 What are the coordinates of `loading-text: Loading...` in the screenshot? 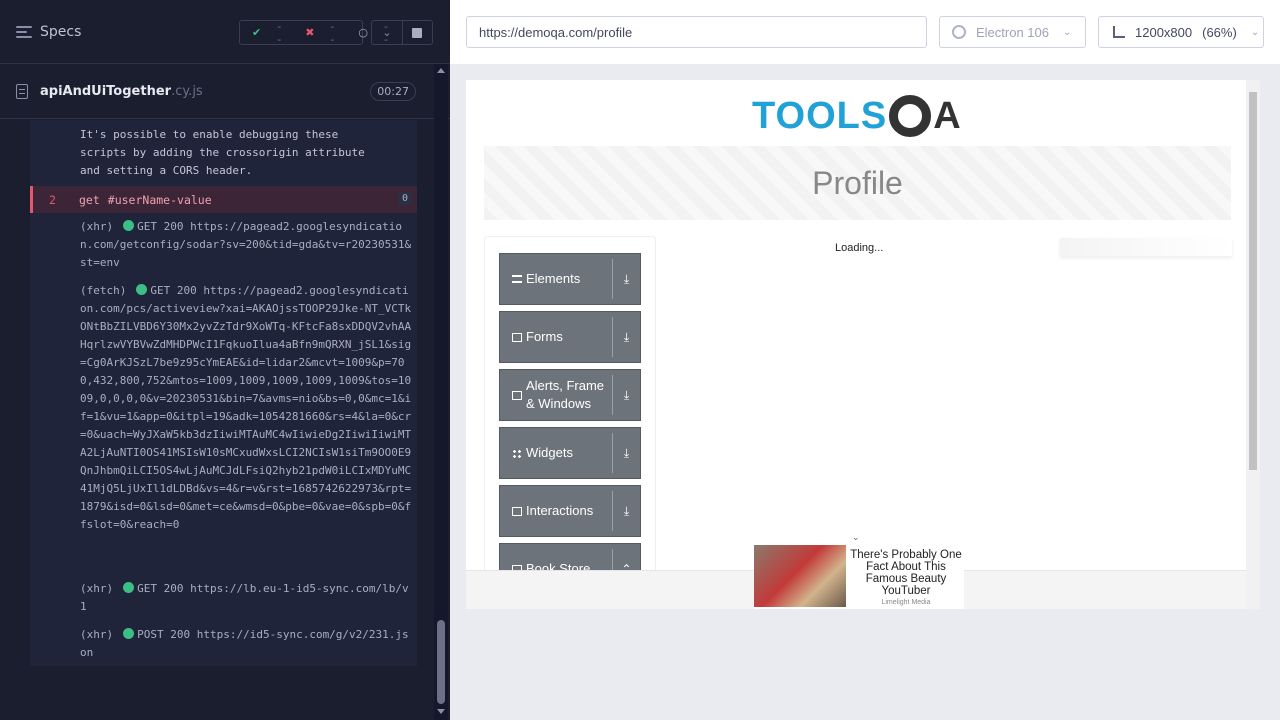 It's located at (859, 248).